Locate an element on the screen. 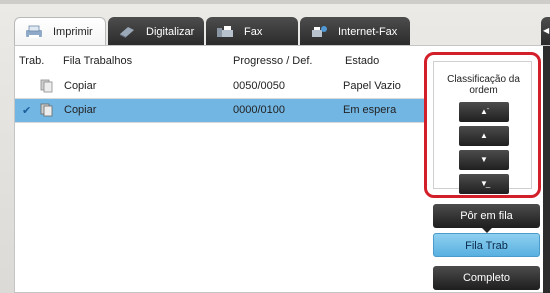 The height and width of the screenshot is (293, 550). sort-order-label: Classificação da ordem is located at coordinates (483, 85).